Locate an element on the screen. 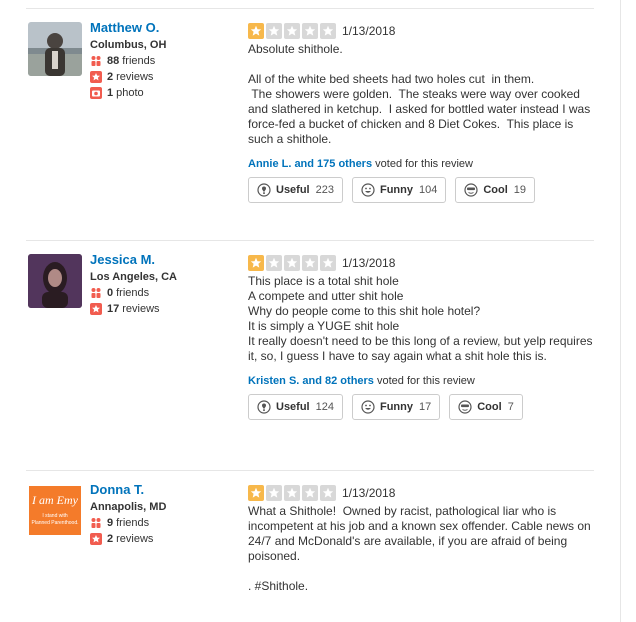  user-location: Annapolis, MD is located at coordinates (128, 507).